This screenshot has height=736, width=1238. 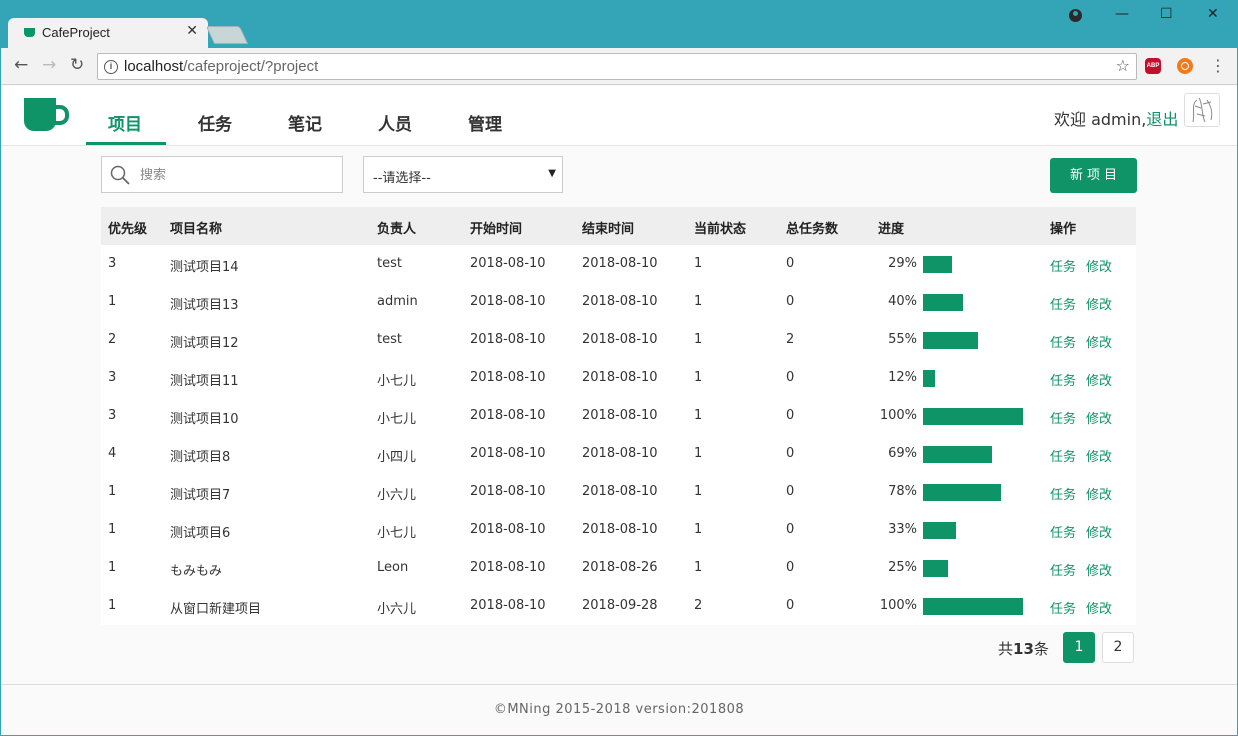 What do you see at coordinates (1118, 647) in the screenshot?
I see `page-button-2: 2` at bounding box center [1118, 647].